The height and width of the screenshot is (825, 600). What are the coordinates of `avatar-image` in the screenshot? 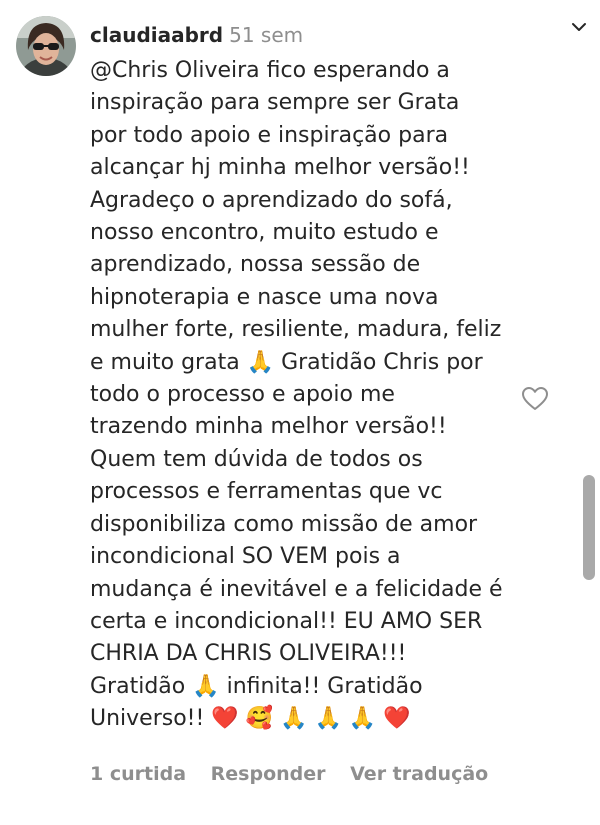 It's located at (46, 46).